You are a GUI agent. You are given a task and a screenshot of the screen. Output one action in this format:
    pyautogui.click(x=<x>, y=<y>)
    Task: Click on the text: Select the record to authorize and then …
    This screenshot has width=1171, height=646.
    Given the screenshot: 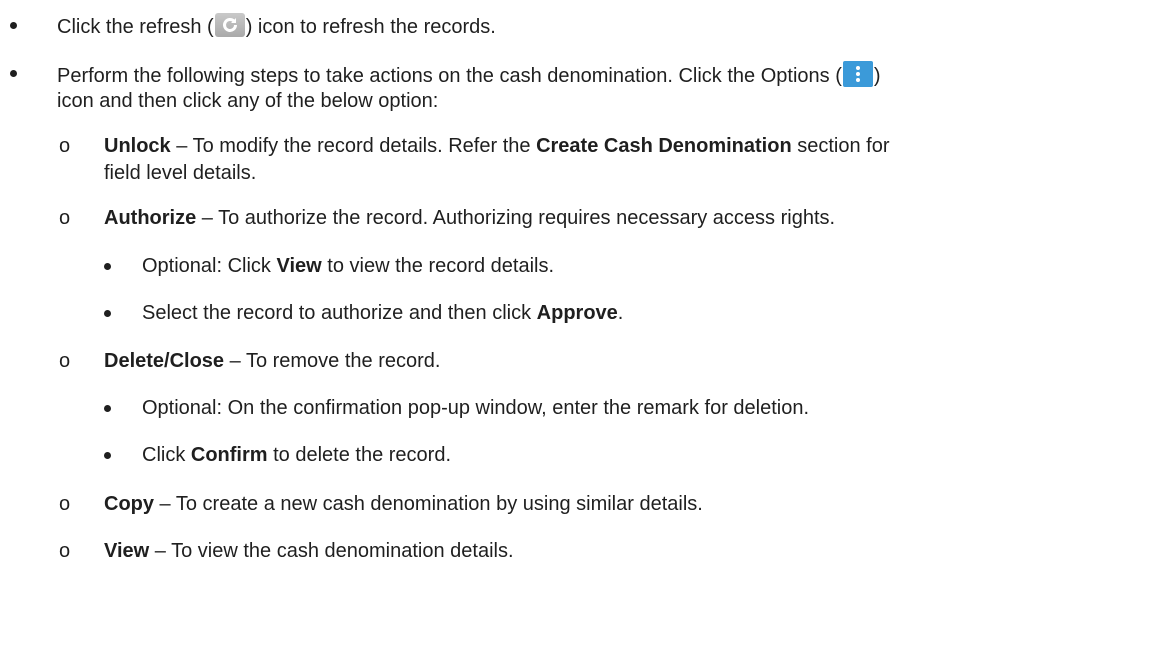 What is the action you would take?
    pyautogui.click(x=339, y=313)
    